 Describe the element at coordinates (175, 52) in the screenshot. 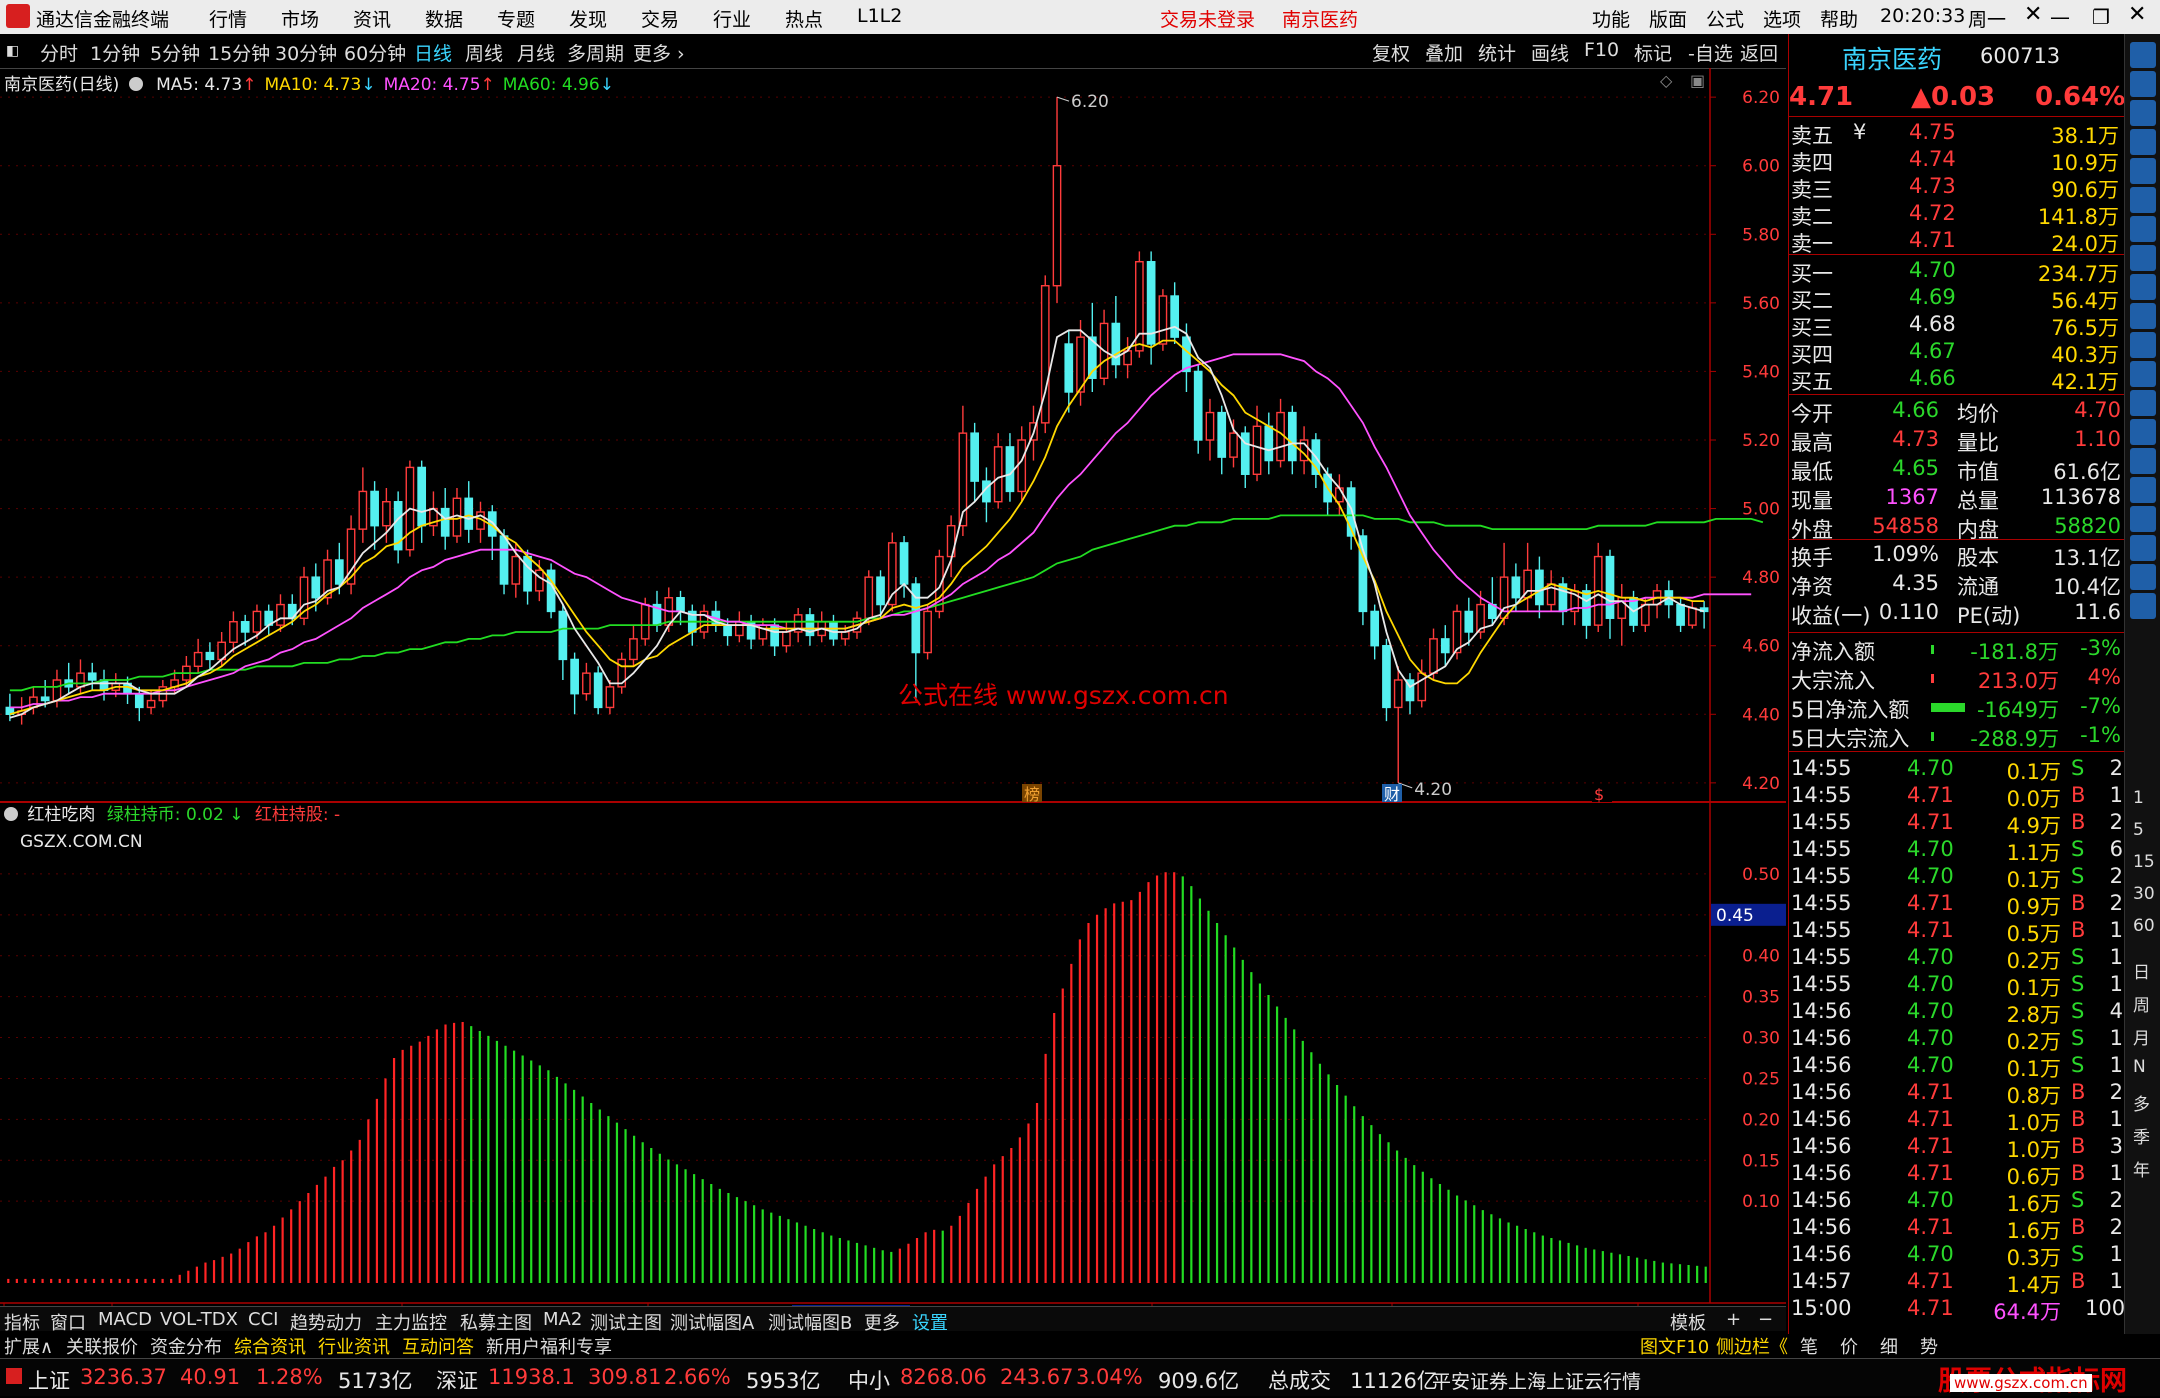

I see `period-tab-2: 5分钟` at that location.